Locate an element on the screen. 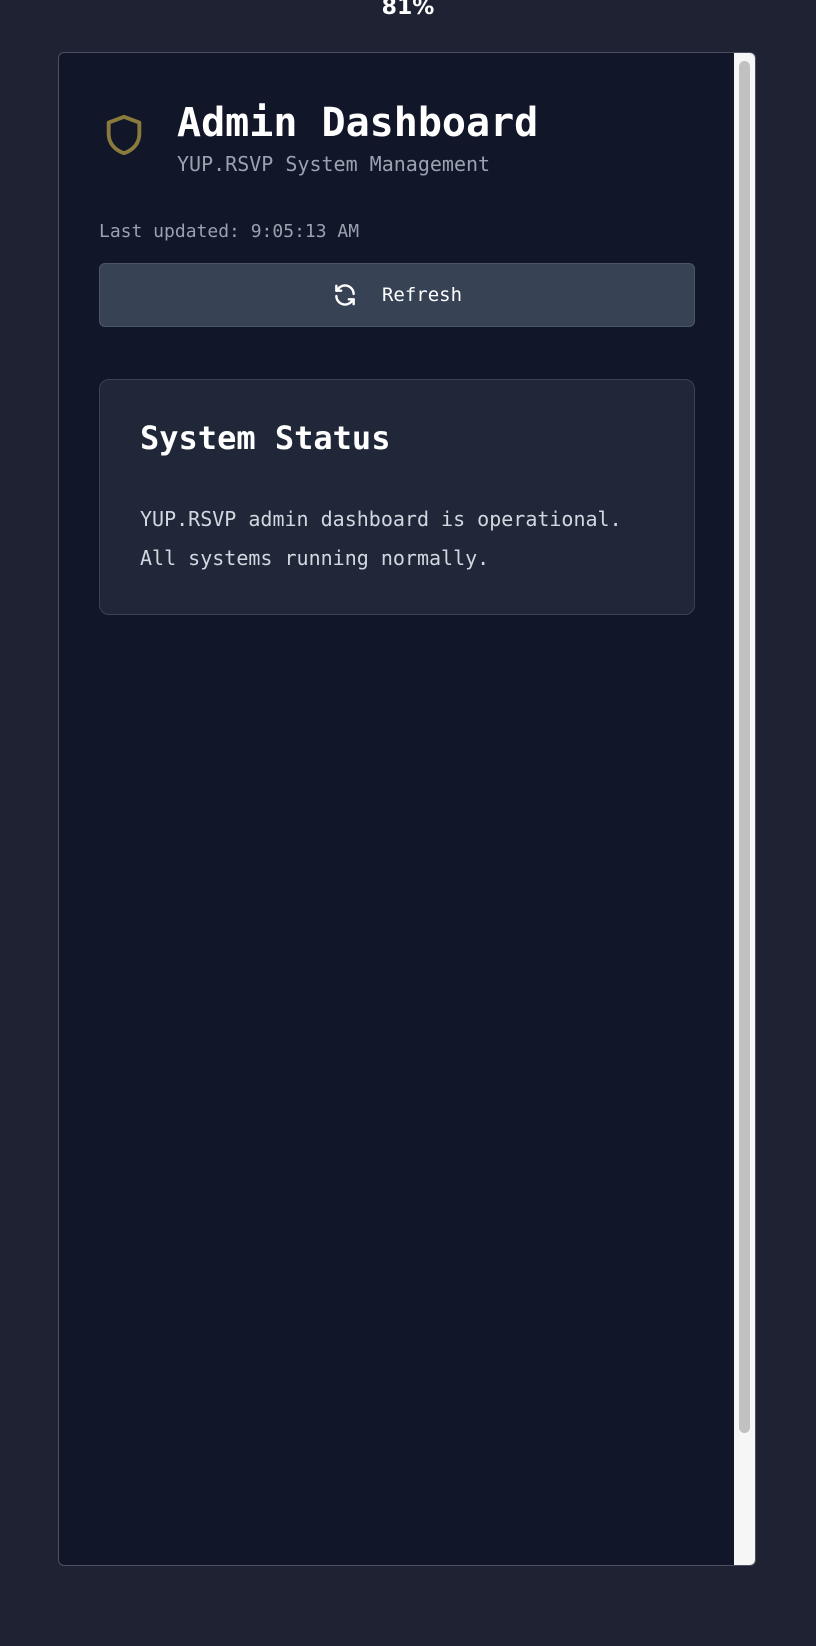  scrollbar-thumb is located at coordinates (744, 747).